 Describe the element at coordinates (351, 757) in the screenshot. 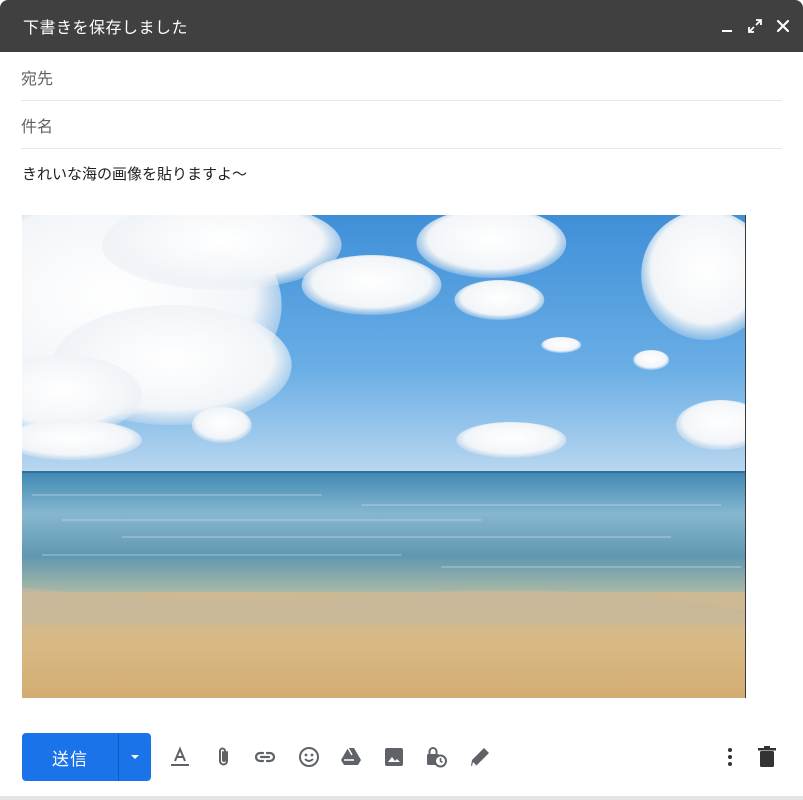

I see `google-drive-icon` at that location.